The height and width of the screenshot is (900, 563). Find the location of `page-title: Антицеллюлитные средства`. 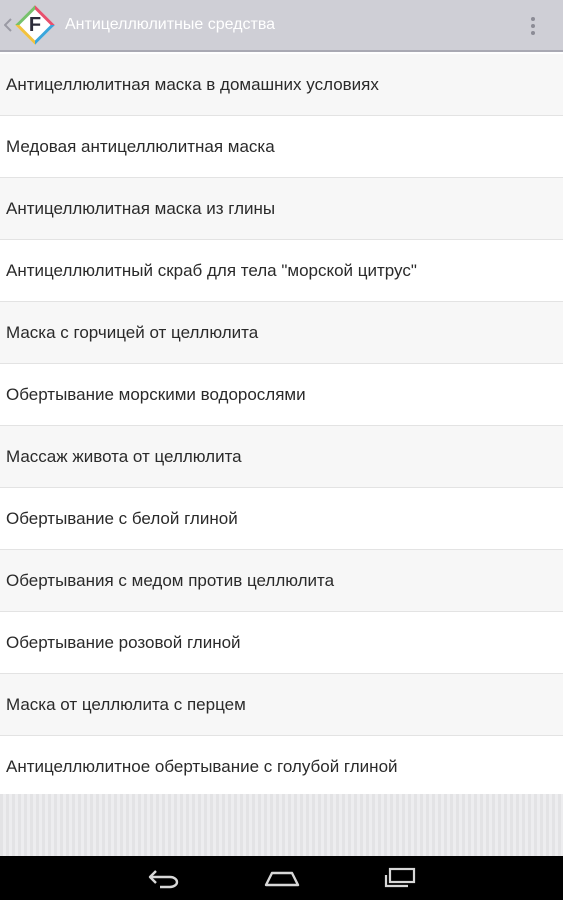

page-title: Антицеллюлитные средства is located at coordinates (170, 24).